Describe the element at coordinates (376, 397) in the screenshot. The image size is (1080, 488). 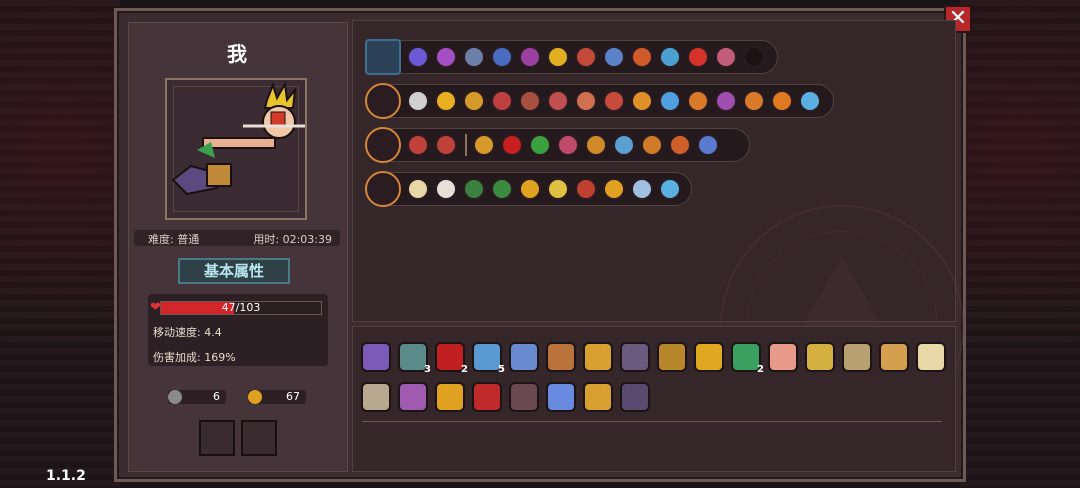
I see `armor-item-icon` at that location.